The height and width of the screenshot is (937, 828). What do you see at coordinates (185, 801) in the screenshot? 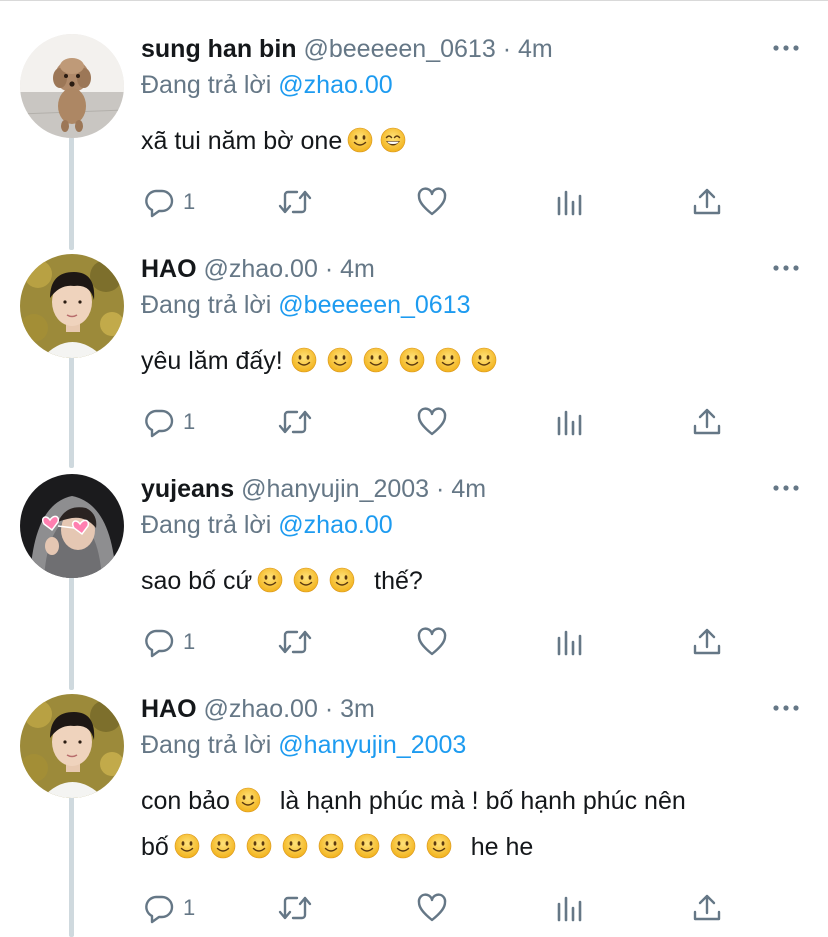
I see `tweet-text-part: con bảo` at bounding box center [185, 801].